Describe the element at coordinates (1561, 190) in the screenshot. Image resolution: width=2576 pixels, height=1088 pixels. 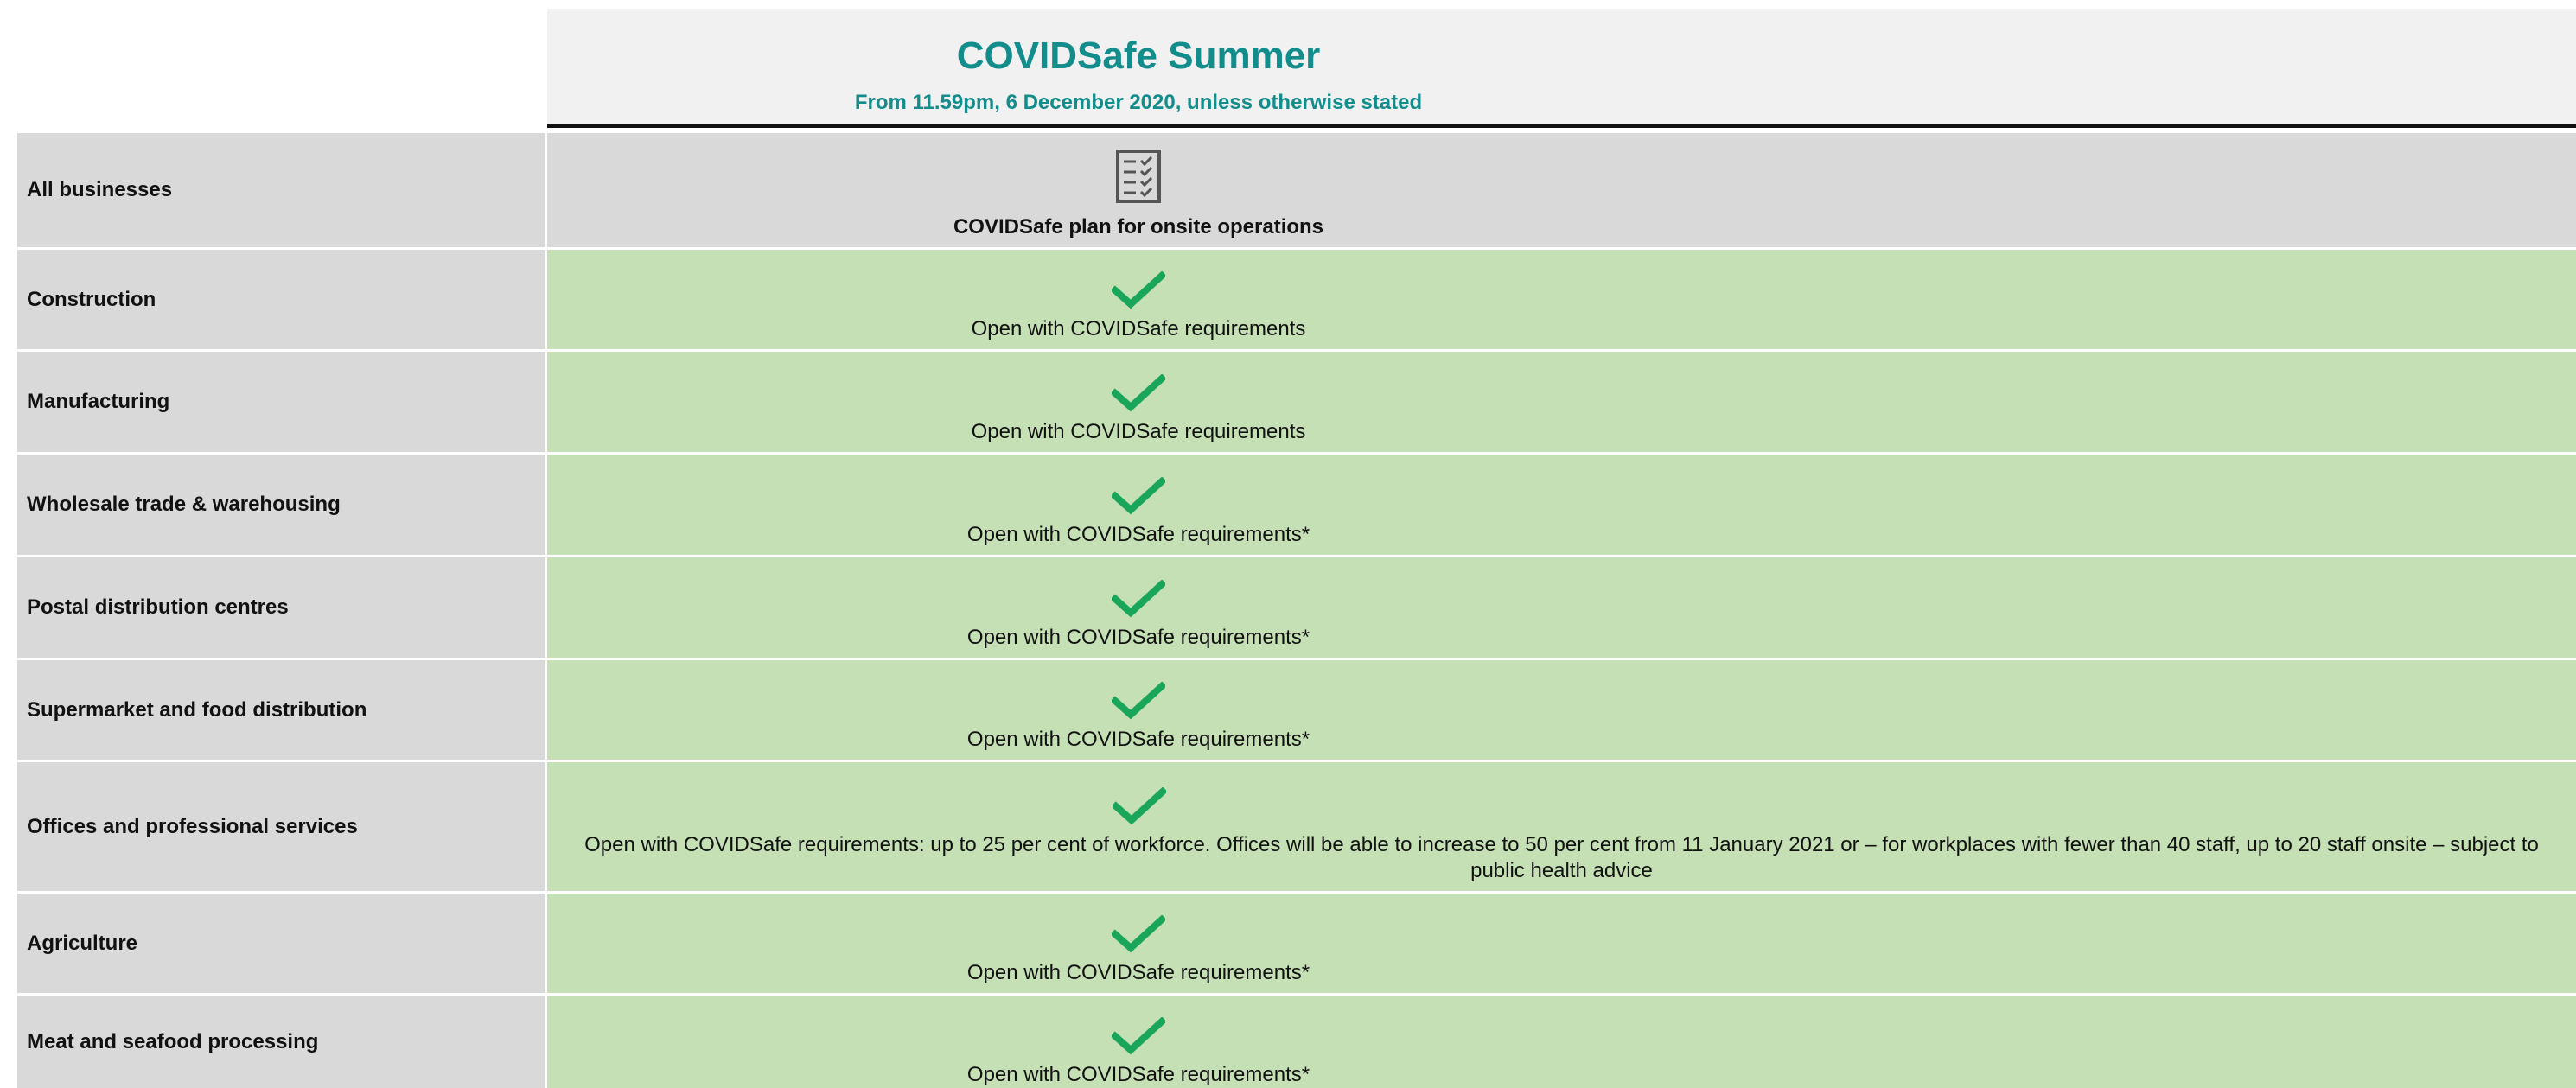
I see `row-status-cell: COVIDSafe plan for onsite operations` at that location.